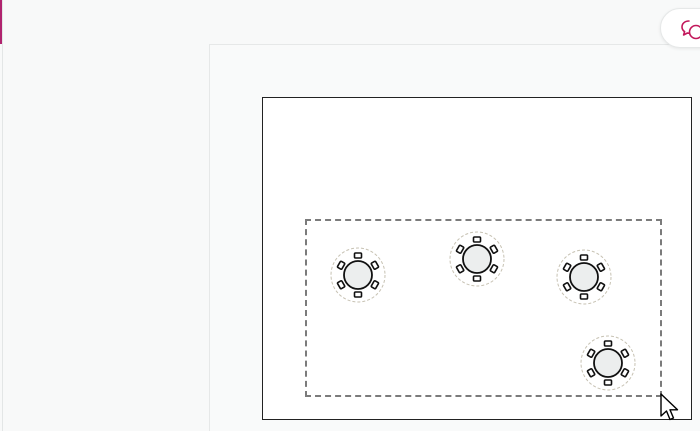  I want to click on comments-icon, so click(690, 30).